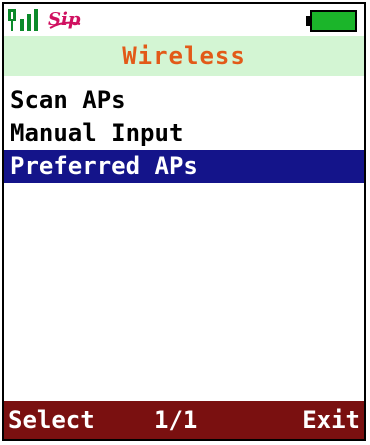  I want to click on signal-strength-icon, so click(23, 20).